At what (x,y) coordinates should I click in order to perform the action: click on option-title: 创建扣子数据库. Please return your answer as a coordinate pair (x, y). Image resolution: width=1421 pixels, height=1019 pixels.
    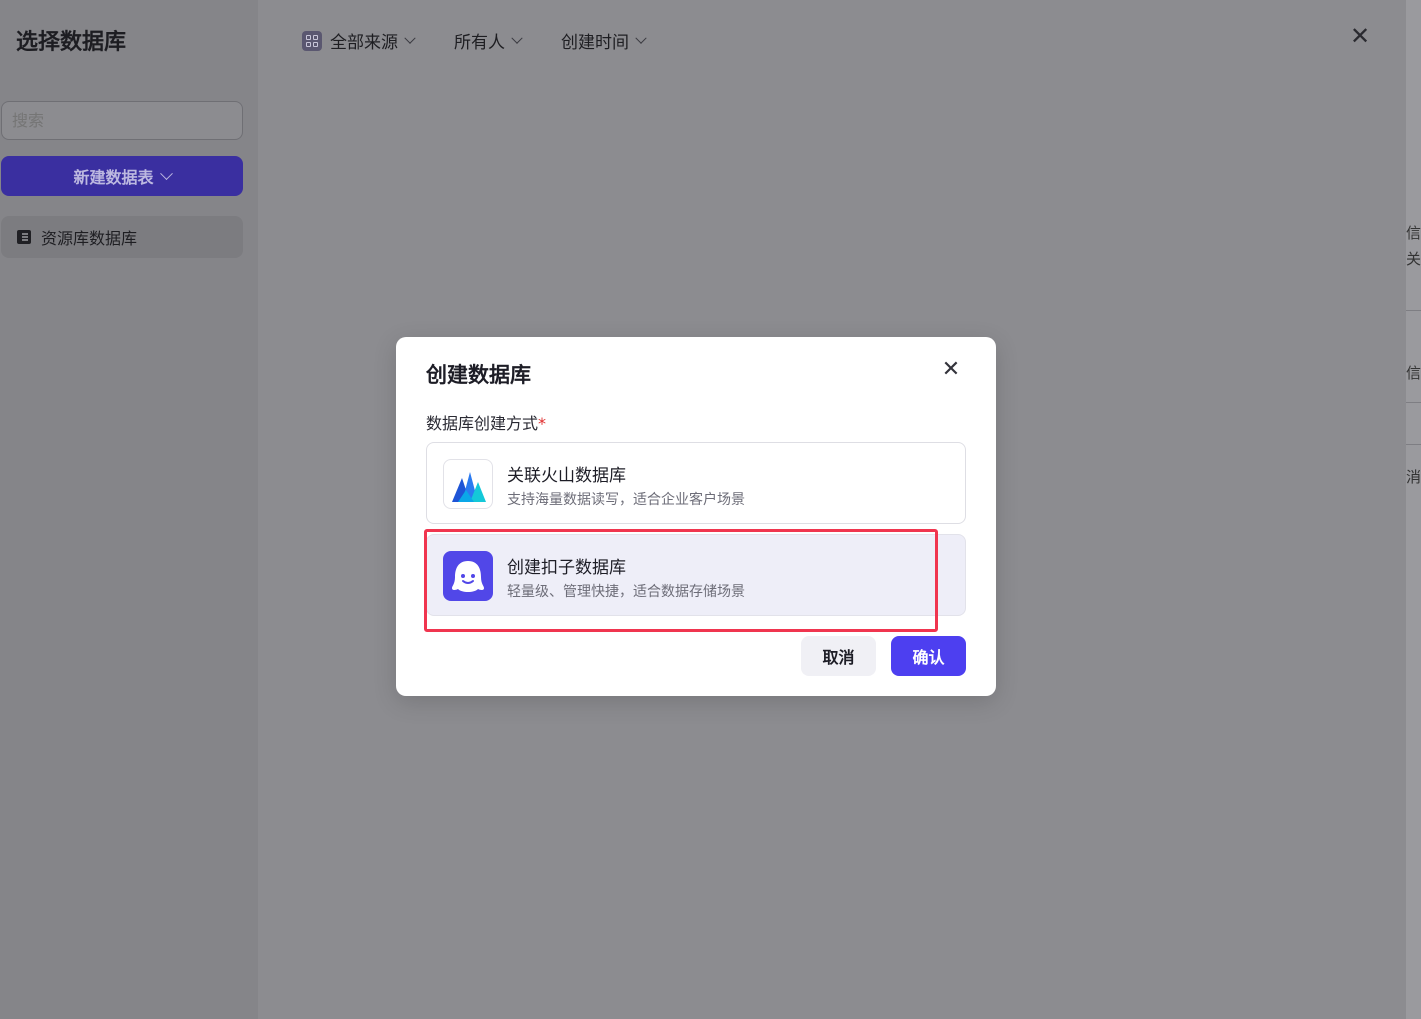
    Looking at the image, I should click on (566, 568).